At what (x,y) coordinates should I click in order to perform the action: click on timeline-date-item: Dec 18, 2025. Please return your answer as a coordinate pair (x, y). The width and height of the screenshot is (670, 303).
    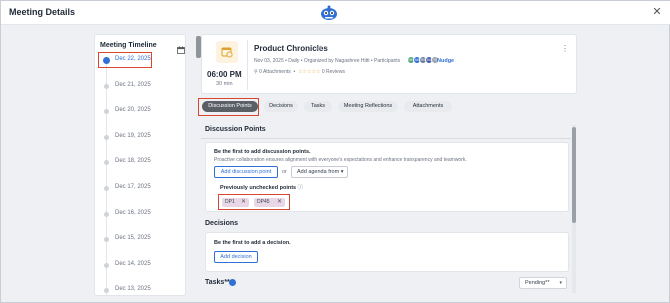
    Looking at the image, I should click on (141, 163).